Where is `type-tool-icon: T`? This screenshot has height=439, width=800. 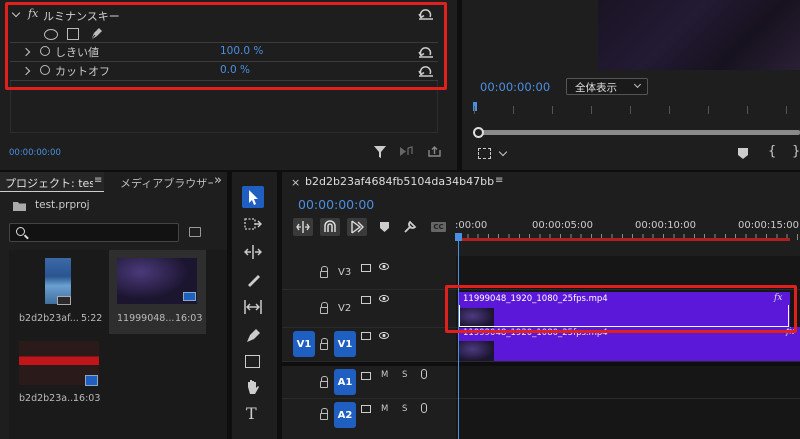
type-tool-icon: T is located at coordinates (251, 413).